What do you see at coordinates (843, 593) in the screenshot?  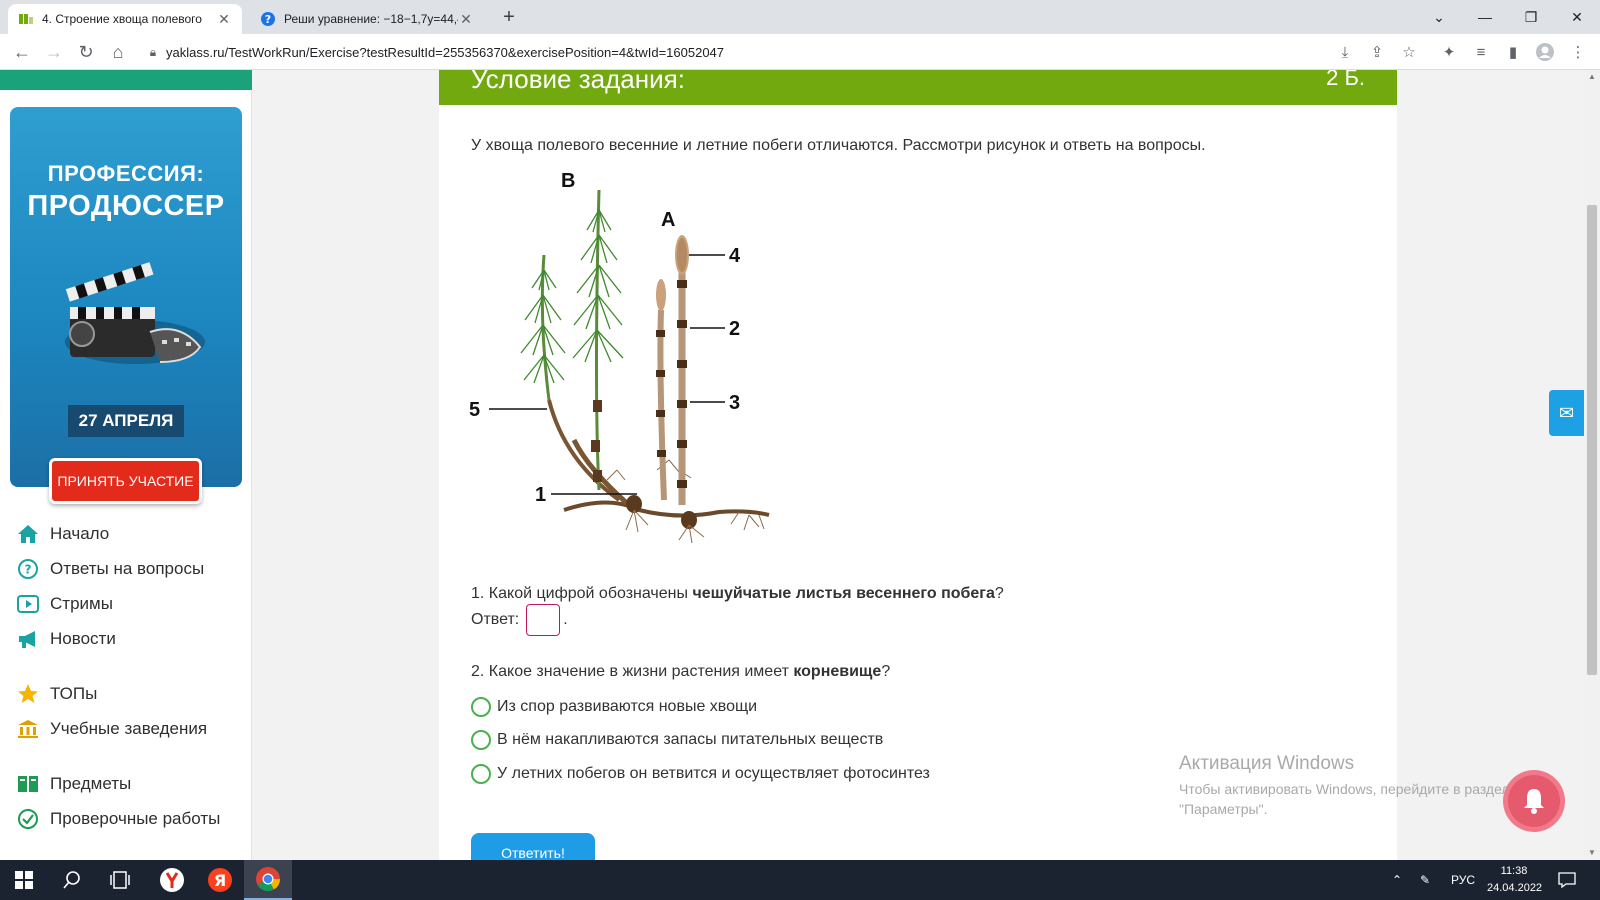 I see `question-1-bold: чешуйчатые листья весеннего побега` at bounding box center [843, 593].